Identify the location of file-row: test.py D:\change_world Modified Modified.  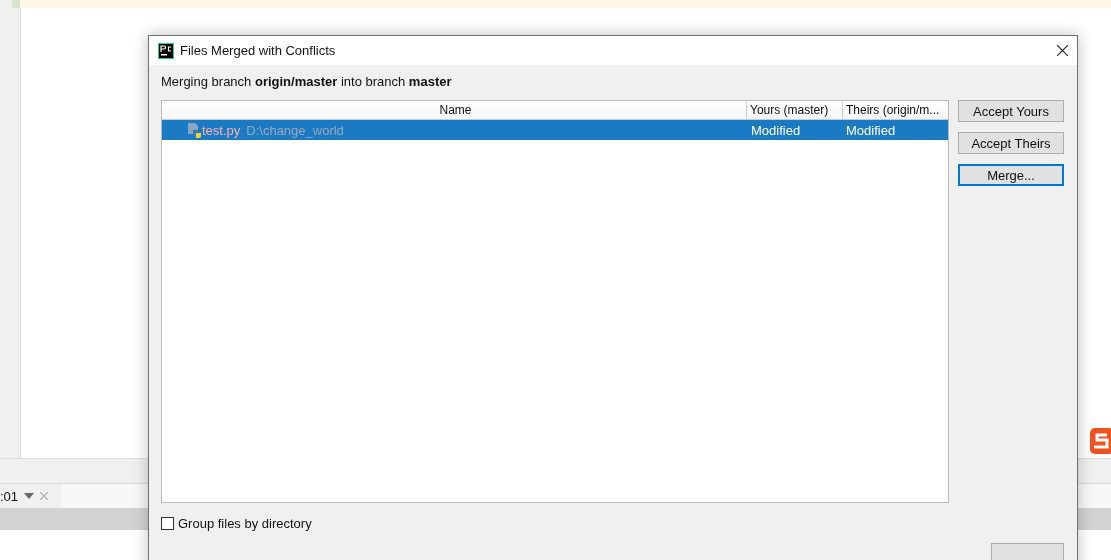
(555, 130).